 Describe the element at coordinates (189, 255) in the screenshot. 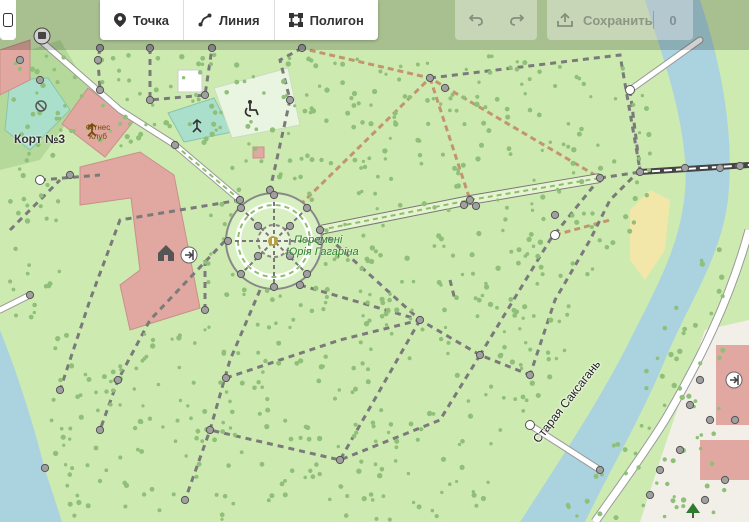

I see `entrance-icon` at that location.